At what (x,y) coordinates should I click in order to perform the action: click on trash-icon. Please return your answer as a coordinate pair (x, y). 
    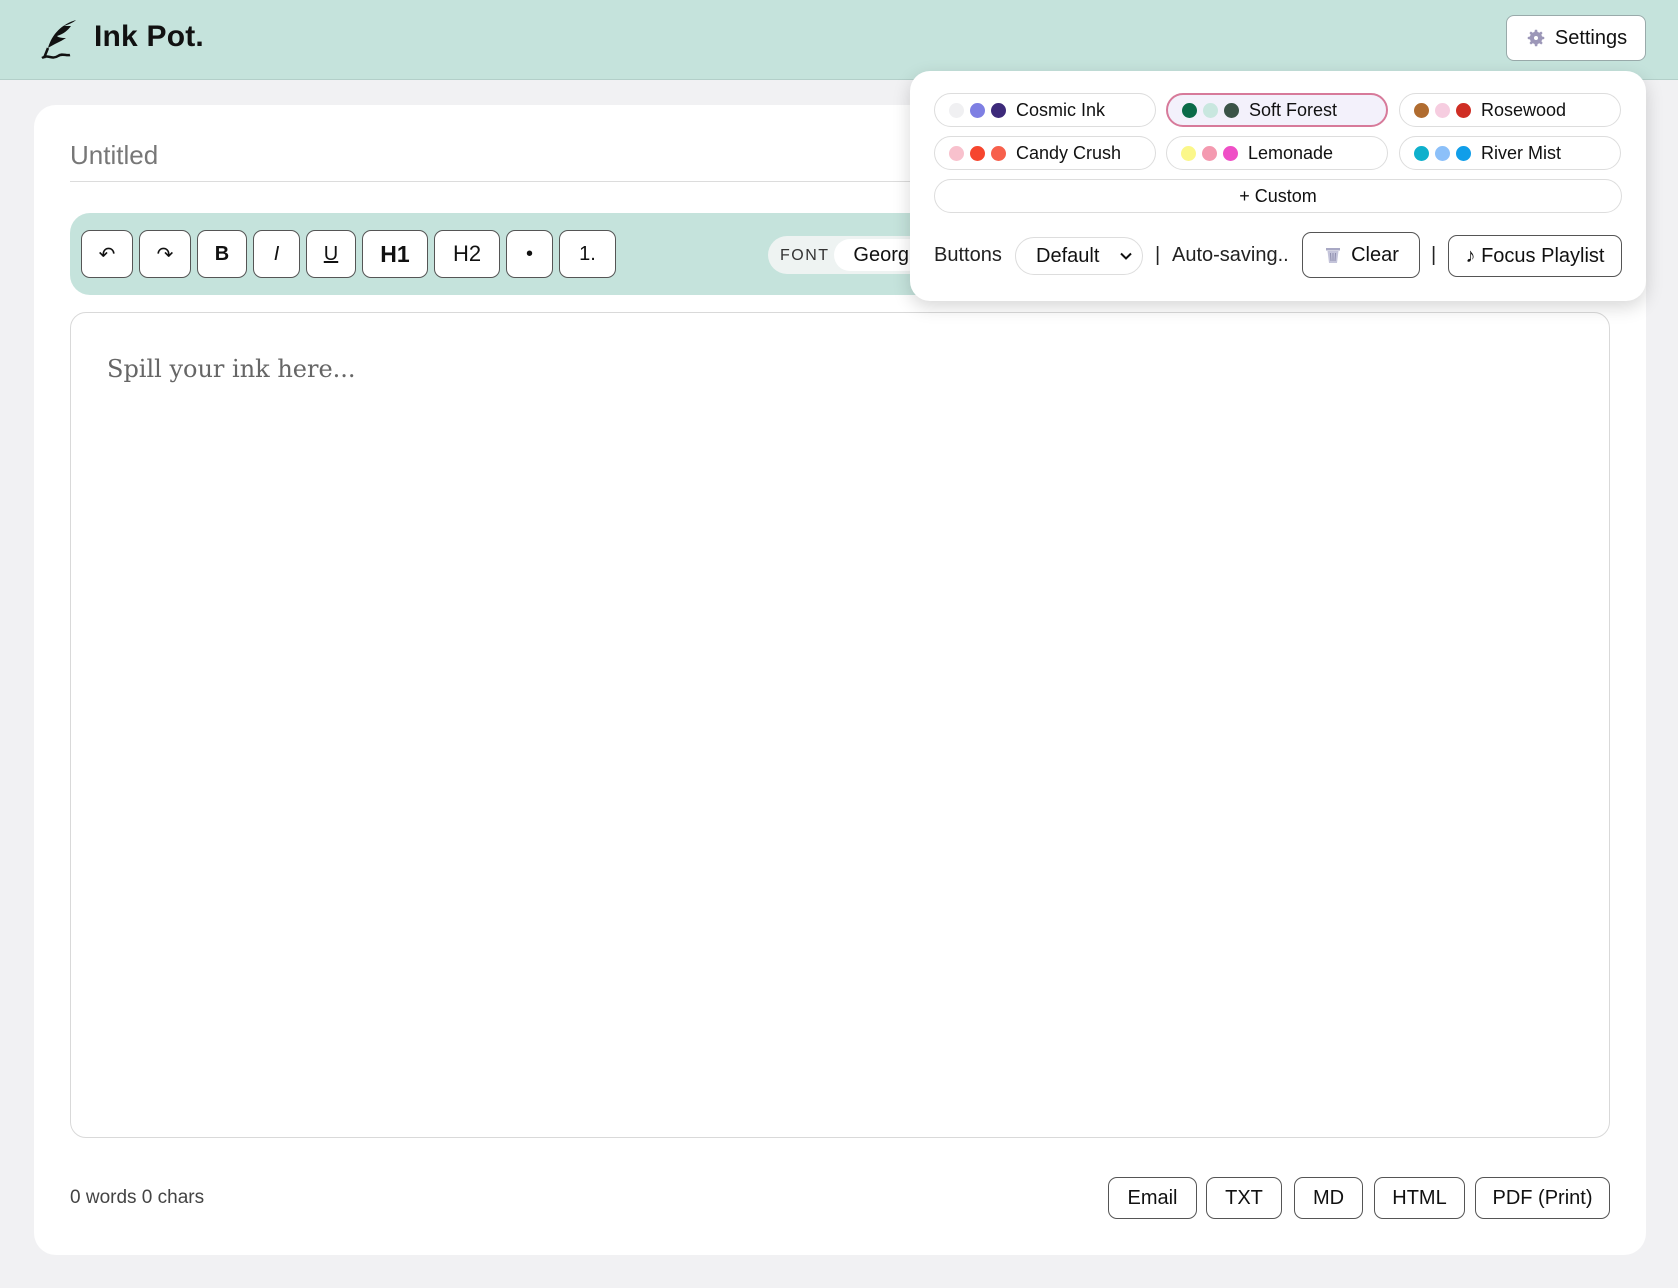
    Looking at the image, I should click on (1333, 255).